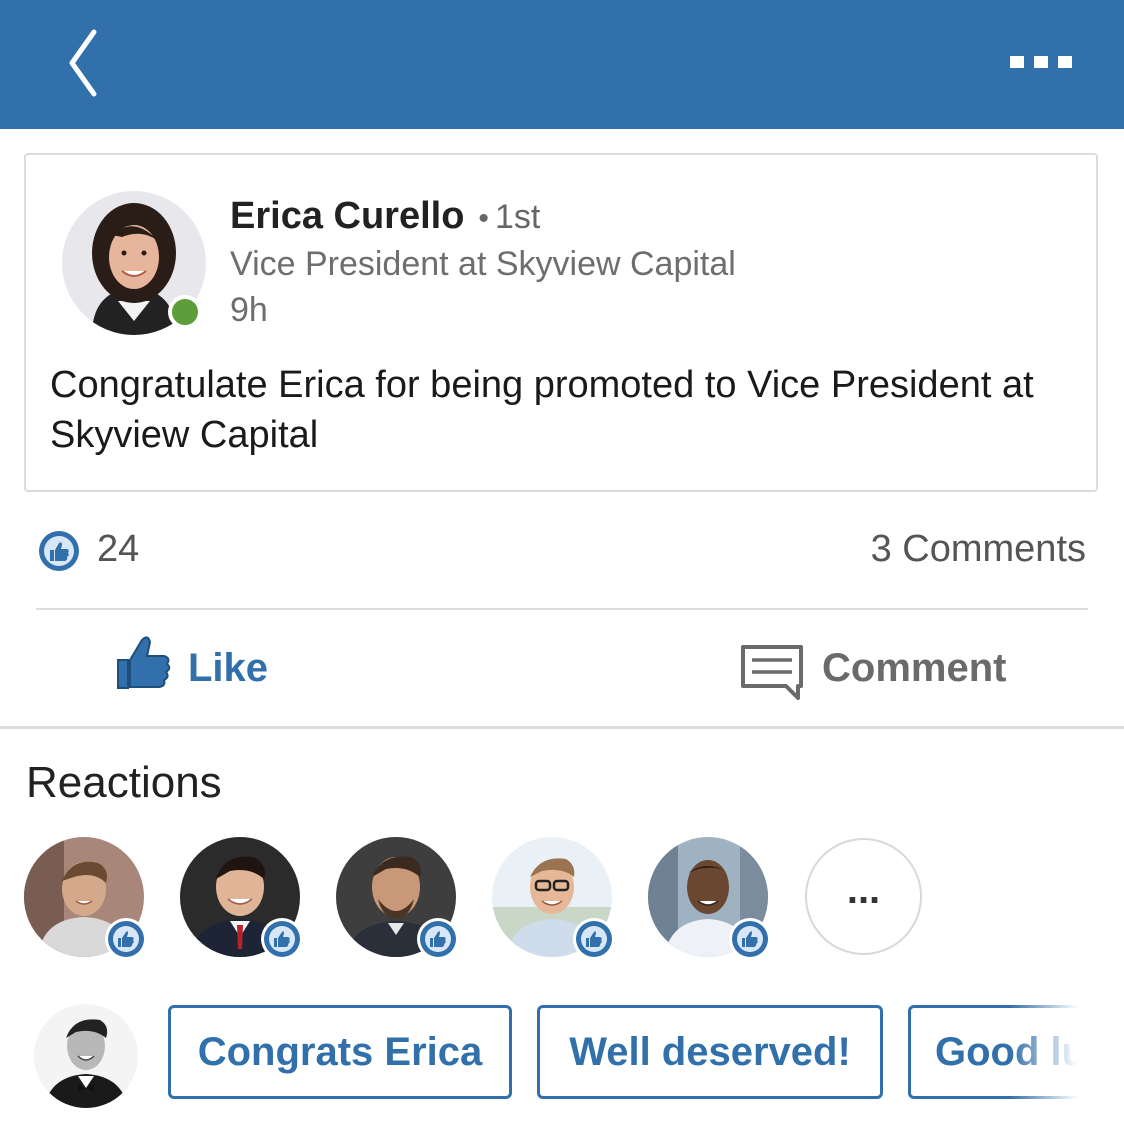  Describe the element at coordinates (86, 1056) in the screenshot. I see `current-user-avatar` at that location.